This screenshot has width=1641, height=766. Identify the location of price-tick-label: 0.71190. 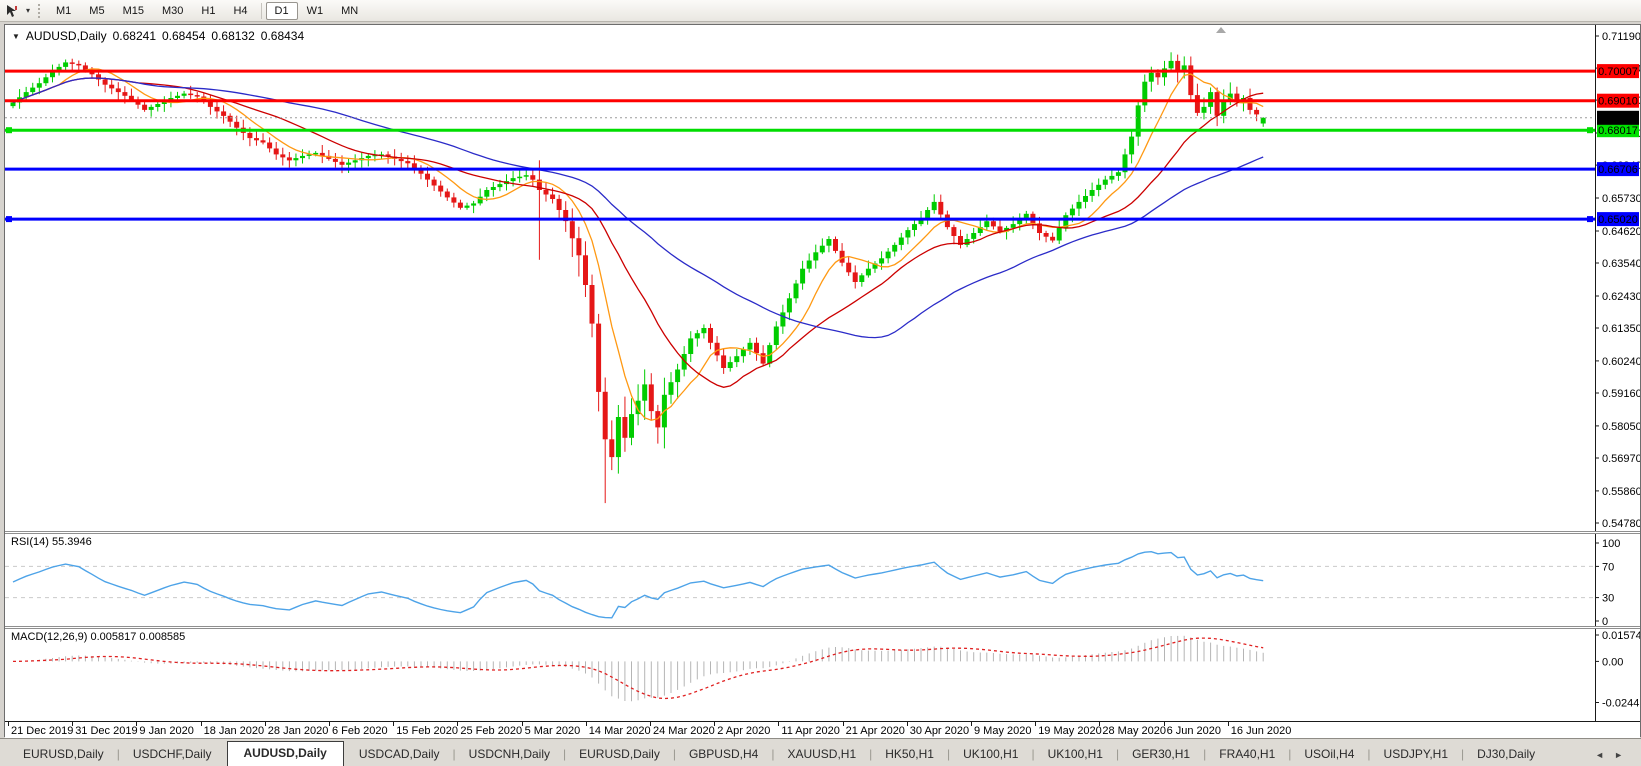
(1621, 37).